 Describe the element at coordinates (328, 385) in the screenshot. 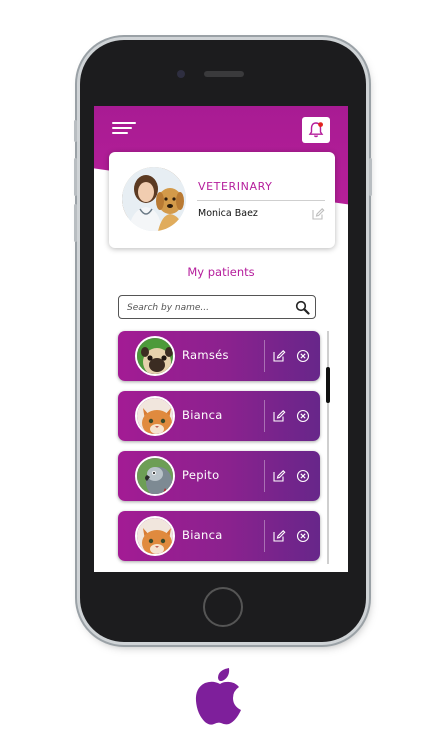

I see `scrollbar-thumb` at that location.